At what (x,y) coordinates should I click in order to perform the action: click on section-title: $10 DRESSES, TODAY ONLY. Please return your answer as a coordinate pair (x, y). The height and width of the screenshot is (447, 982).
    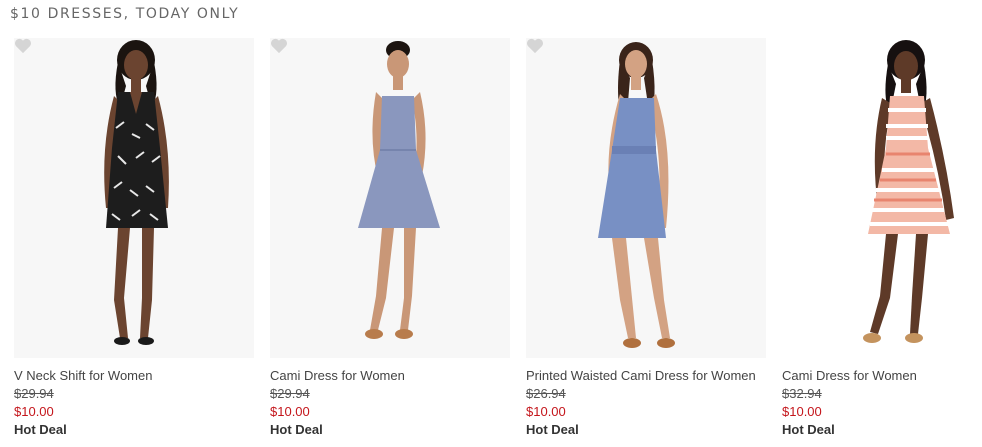
    Looking at the image, I should click on (125, 14).